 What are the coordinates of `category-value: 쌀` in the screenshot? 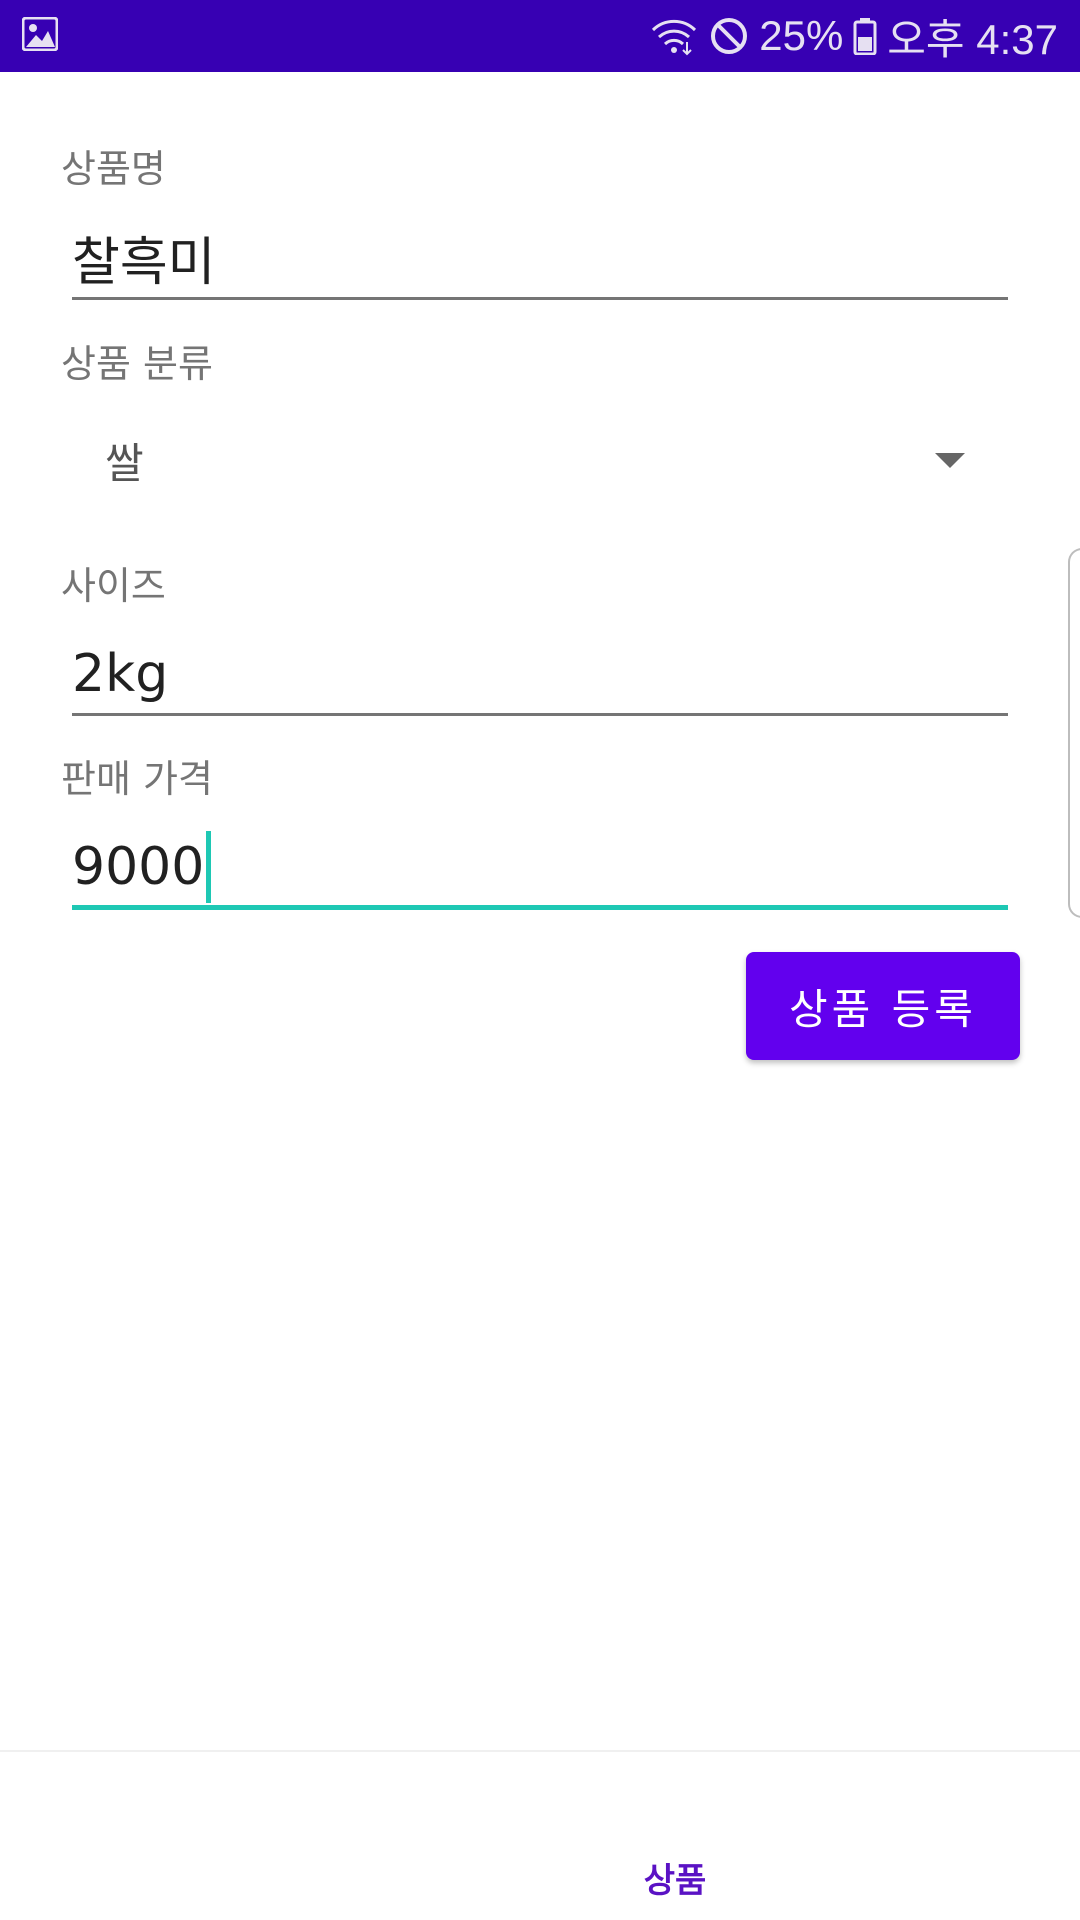 It's located at (124, 463).